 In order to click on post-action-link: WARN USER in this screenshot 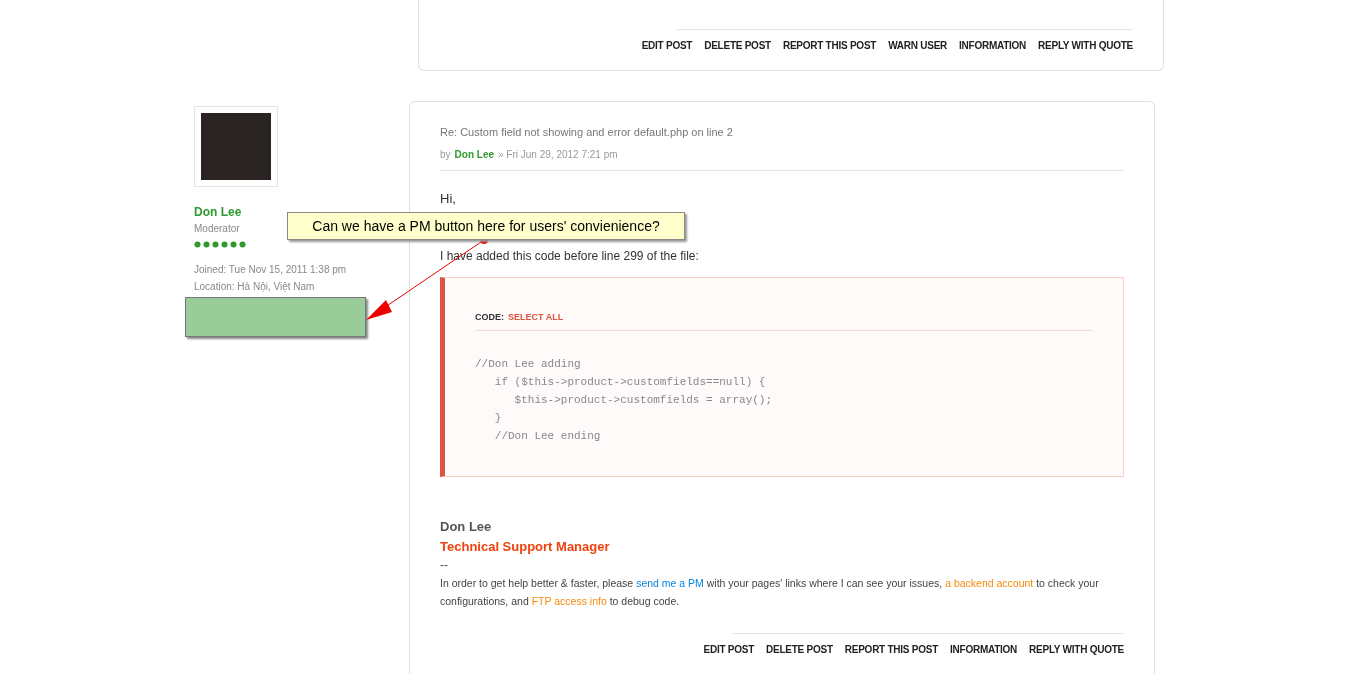, I will do `click(918, 45)`.